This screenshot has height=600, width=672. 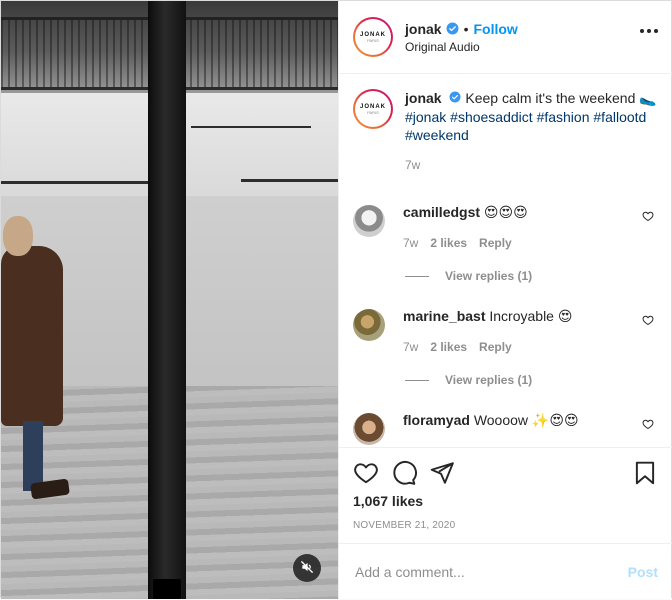 What do you see at coordinates (32, 336) in the screenshot?
I see `video-frame-person` at bounding box center [32, 336].